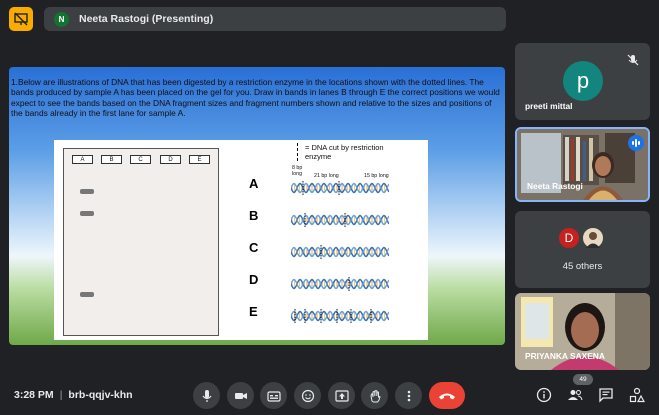  I want to click on cut-line-icon, so click(298, 152).